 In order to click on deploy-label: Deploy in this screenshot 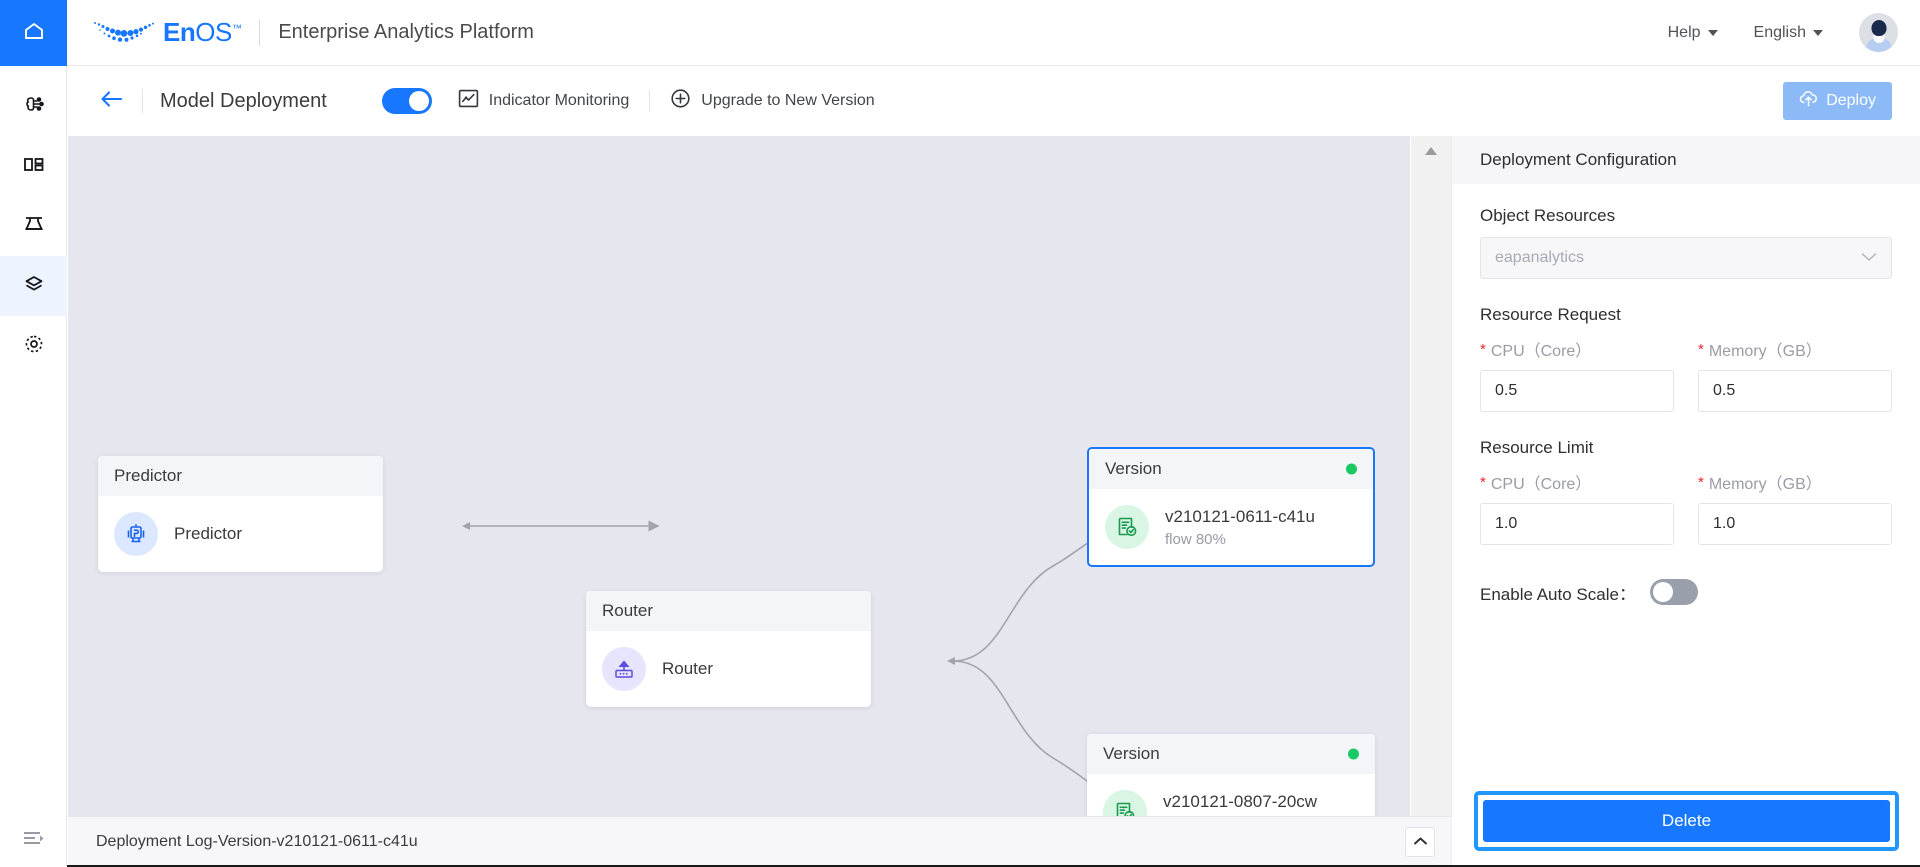, I will do `click(1851, 100)`.